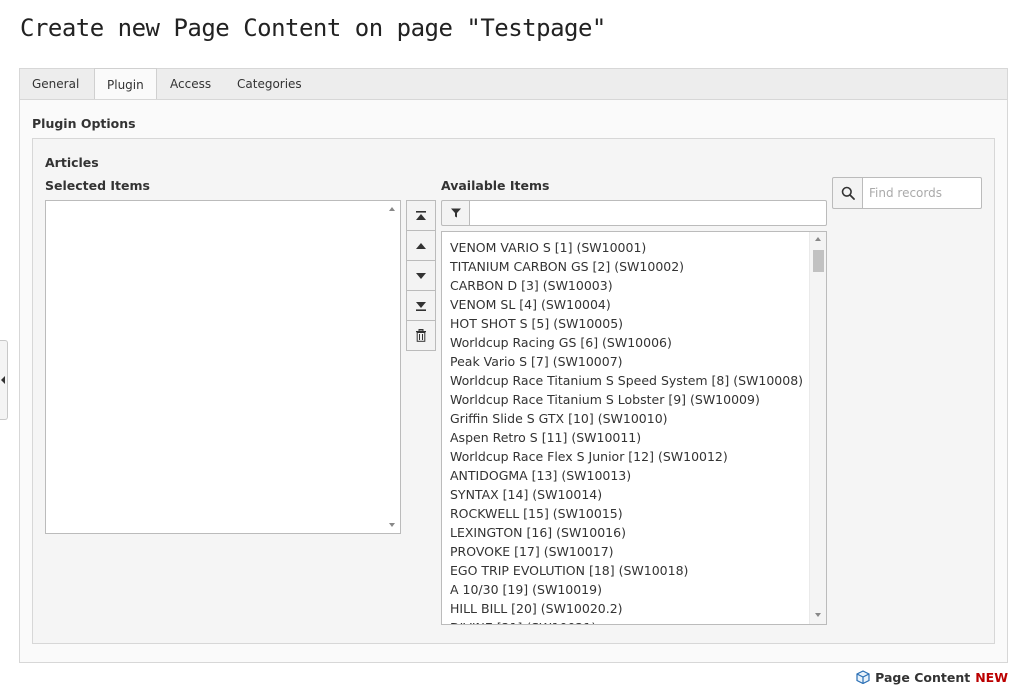 This screenshot has height=700, width=1025. I want to click on status-badge: NEW, so click(991, 677).